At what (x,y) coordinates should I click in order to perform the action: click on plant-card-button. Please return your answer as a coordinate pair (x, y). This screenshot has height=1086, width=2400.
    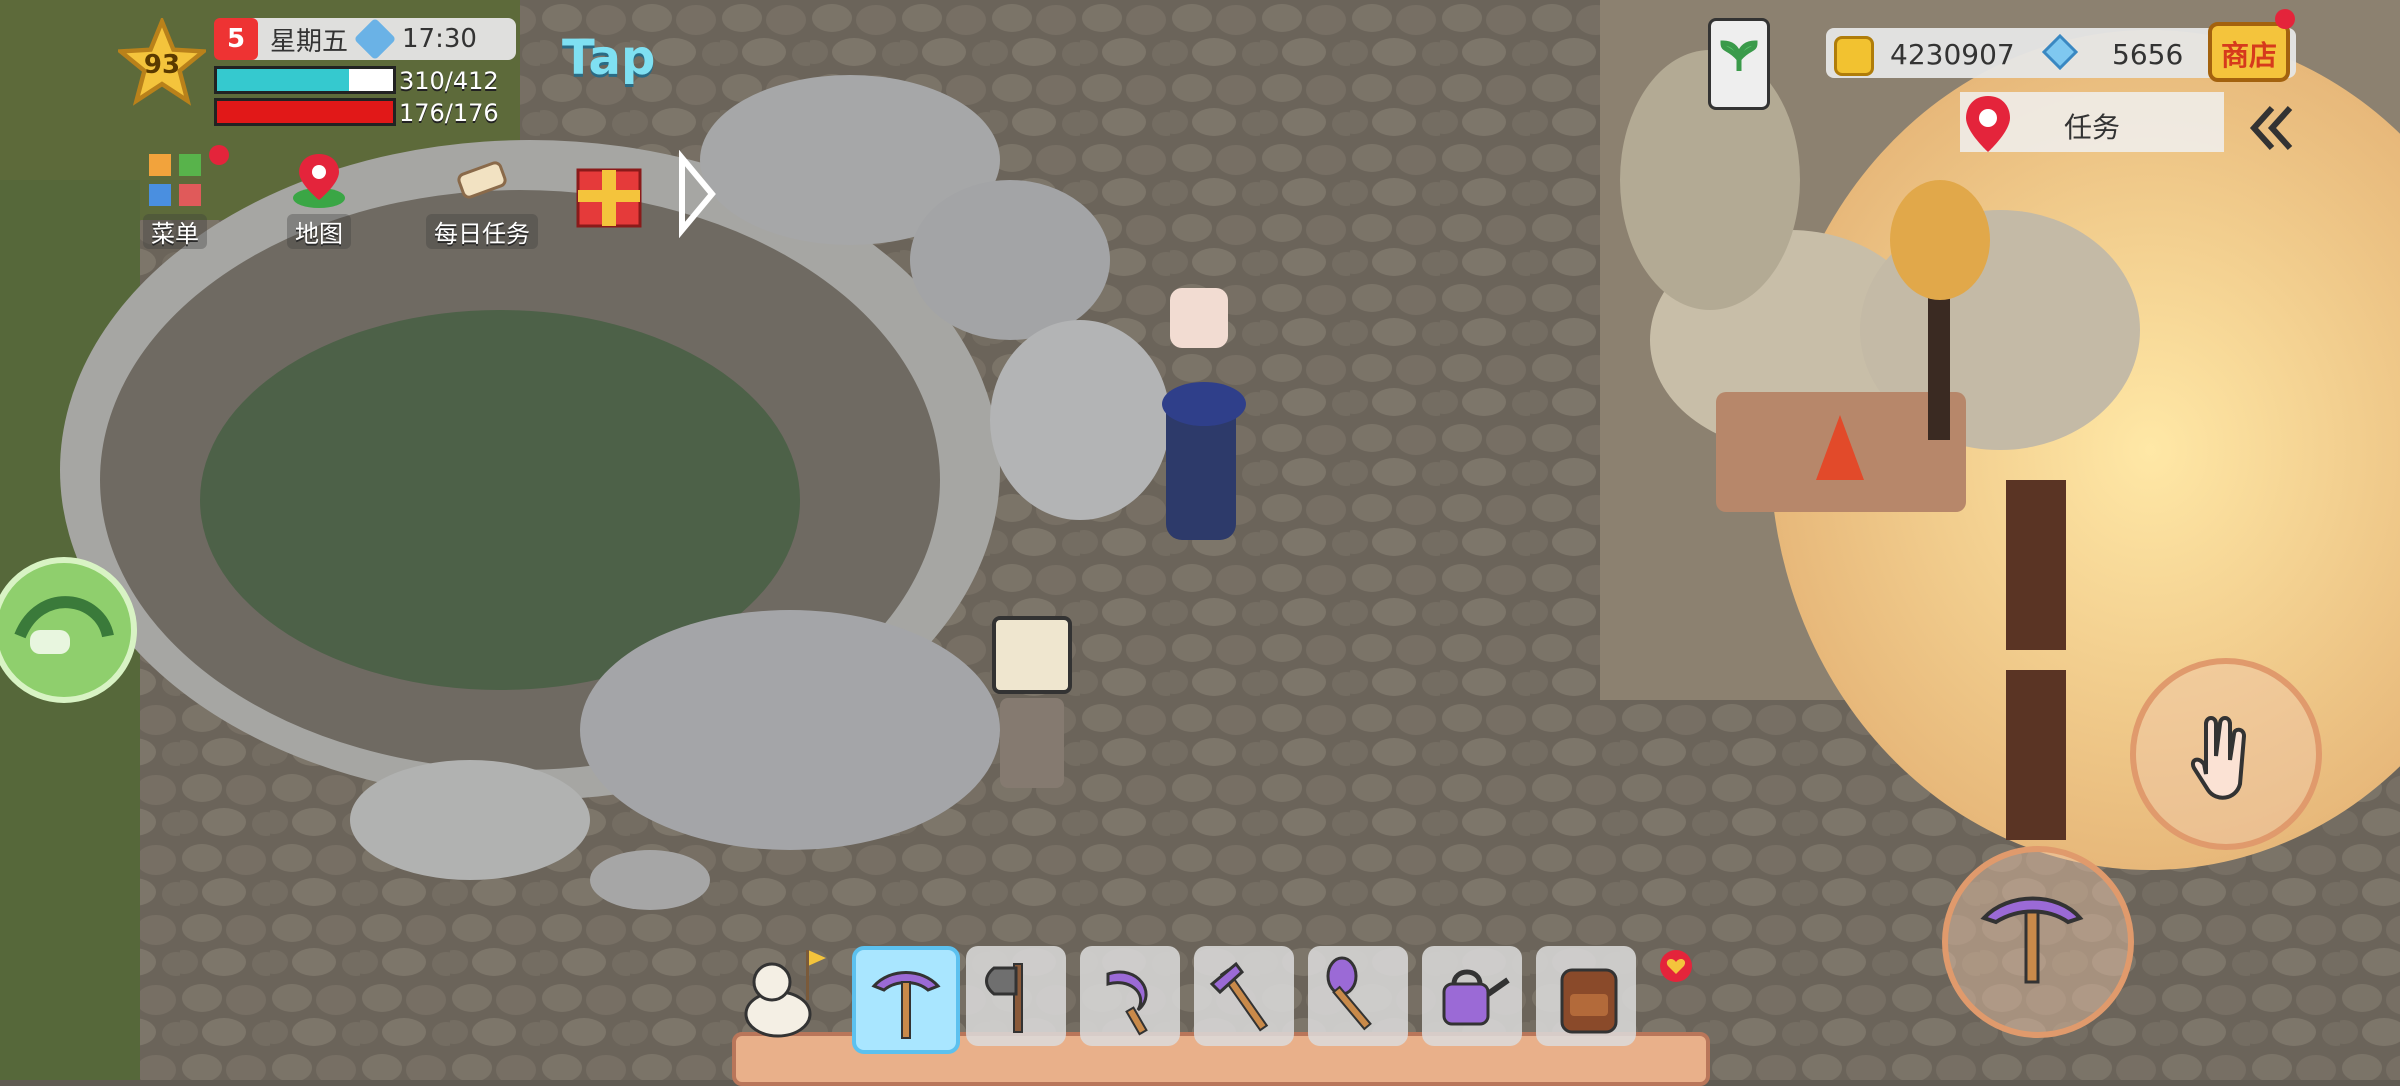
    Looking at the image, I should click on (1739, 64).